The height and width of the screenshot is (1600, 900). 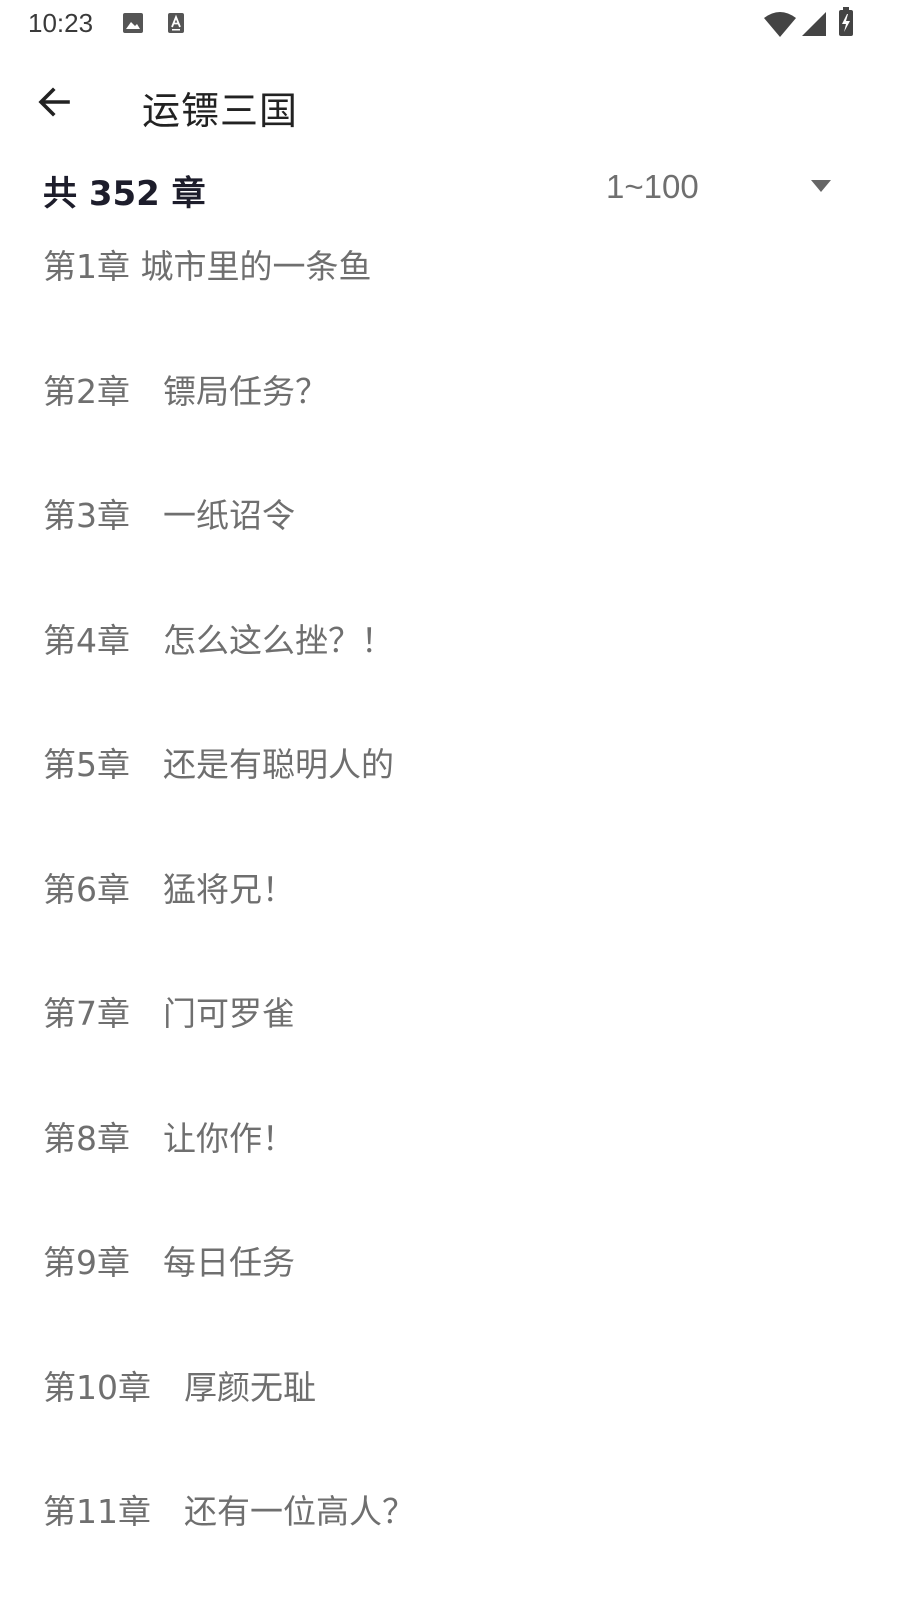 I want to click on status-time: 10:23, so click(x=61, y=23).